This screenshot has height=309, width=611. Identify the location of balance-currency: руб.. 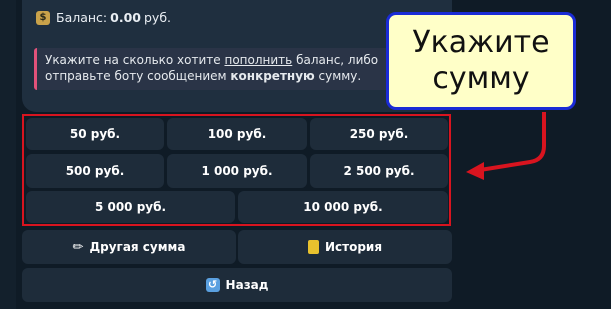
(158, 17).